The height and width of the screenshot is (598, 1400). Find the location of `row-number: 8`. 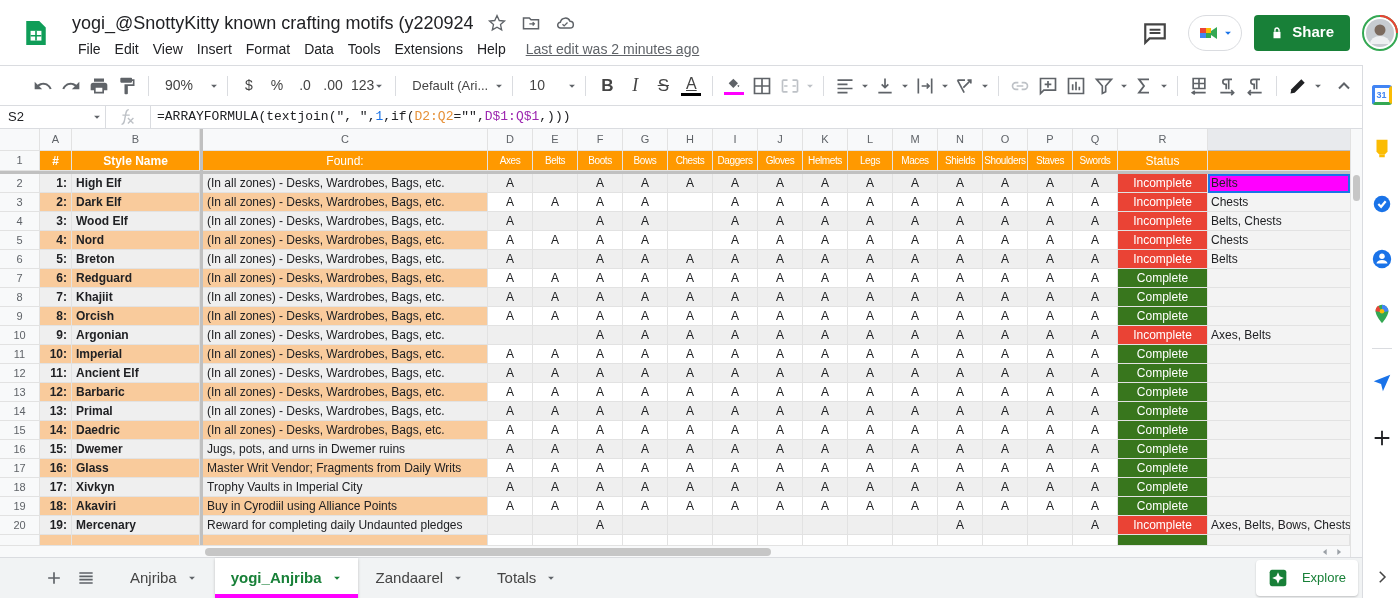

row-number: 8 is located at coordinates (20, 297).